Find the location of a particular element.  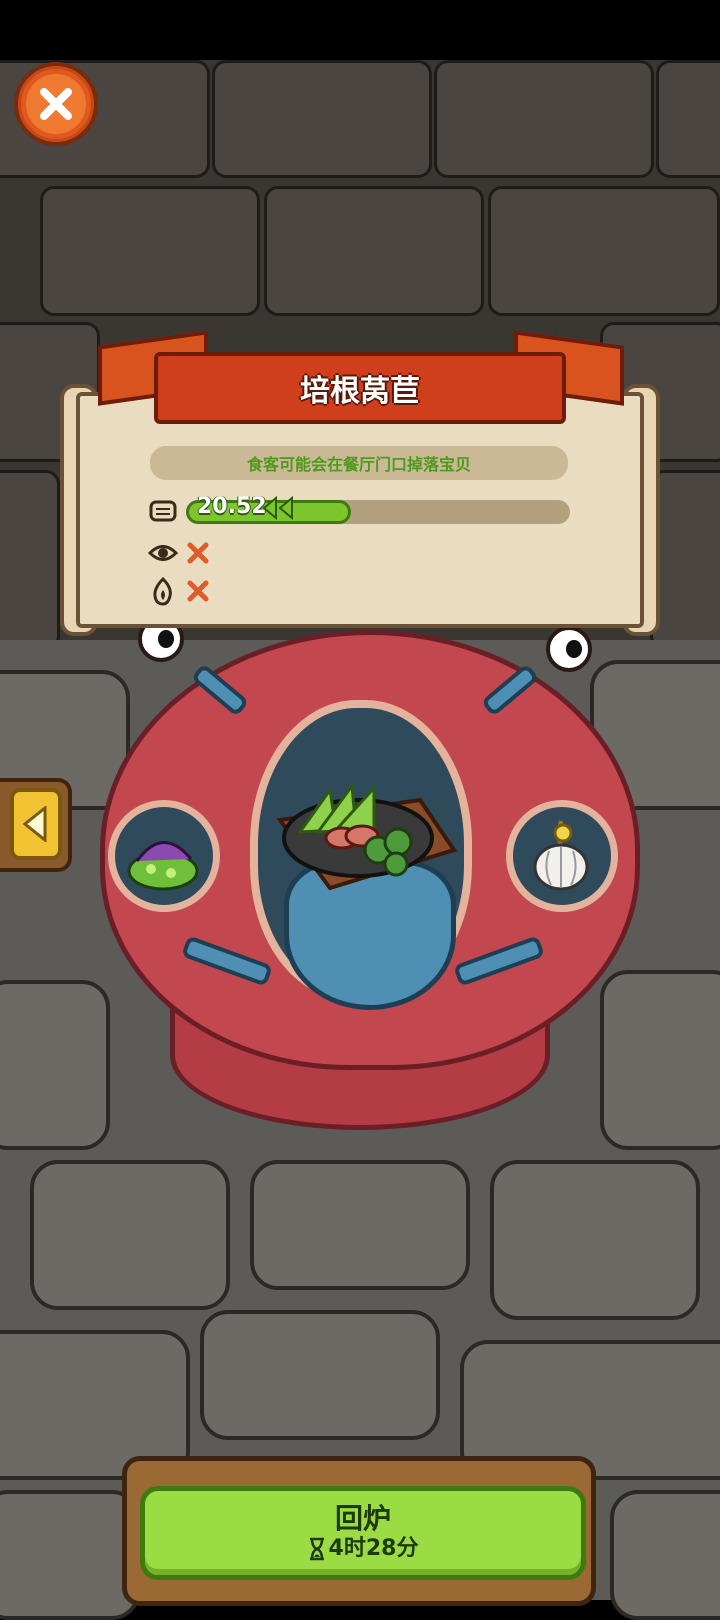

ingredient-socket-left is located at coordinates (164, 856).